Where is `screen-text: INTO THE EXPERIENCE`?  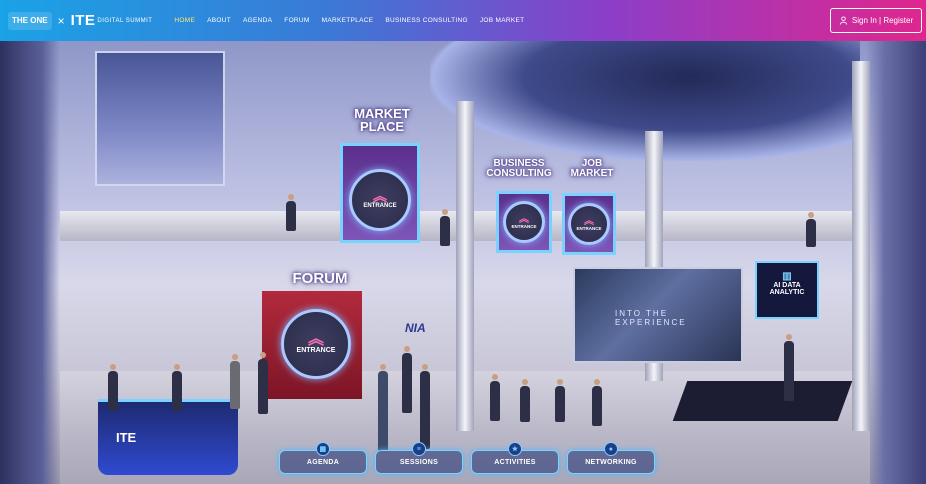
screen-text: INTO THE EXPERIENCE is located at coordinates (651, 318).